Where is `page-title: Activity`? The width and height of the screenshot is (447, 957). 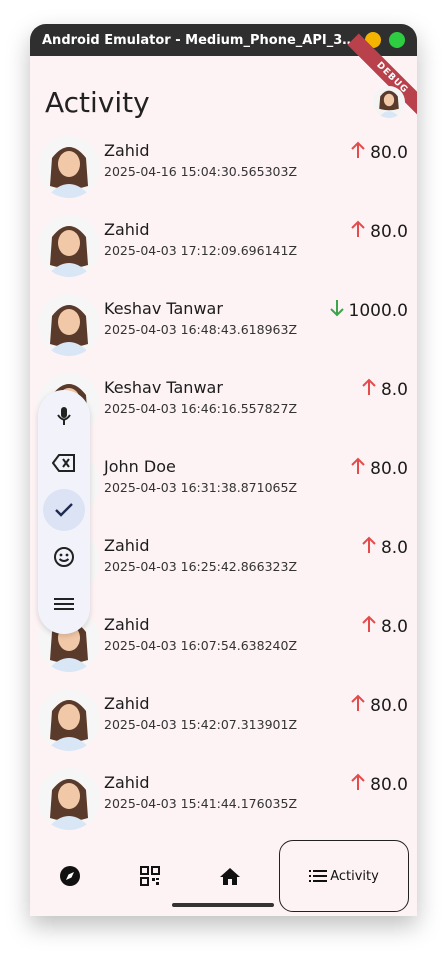 page-title: Activity is located at coordinates (97, 102).